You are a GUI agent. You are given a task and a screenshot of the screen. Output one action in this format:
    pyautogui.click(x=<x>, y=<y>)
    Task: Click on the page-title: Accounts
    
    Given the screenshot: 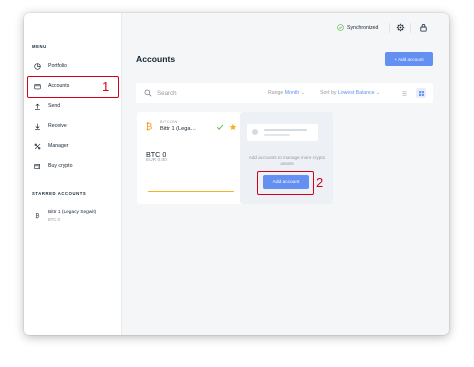 What is the action you would take?
    pyautogui.click(x=156, y=59)
    